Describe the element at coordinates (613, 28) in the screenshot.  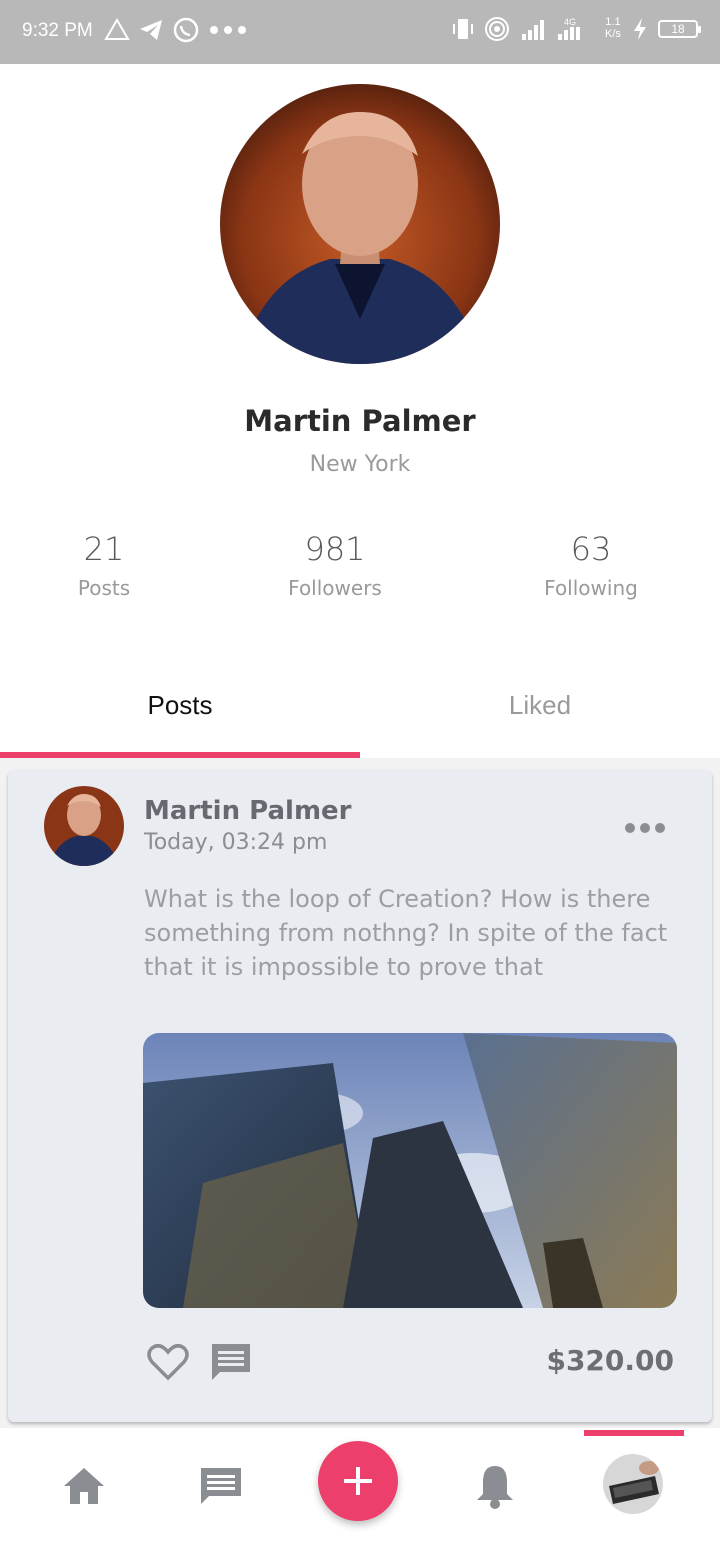
I see `network-speed: 1.1 K/s` at that location.